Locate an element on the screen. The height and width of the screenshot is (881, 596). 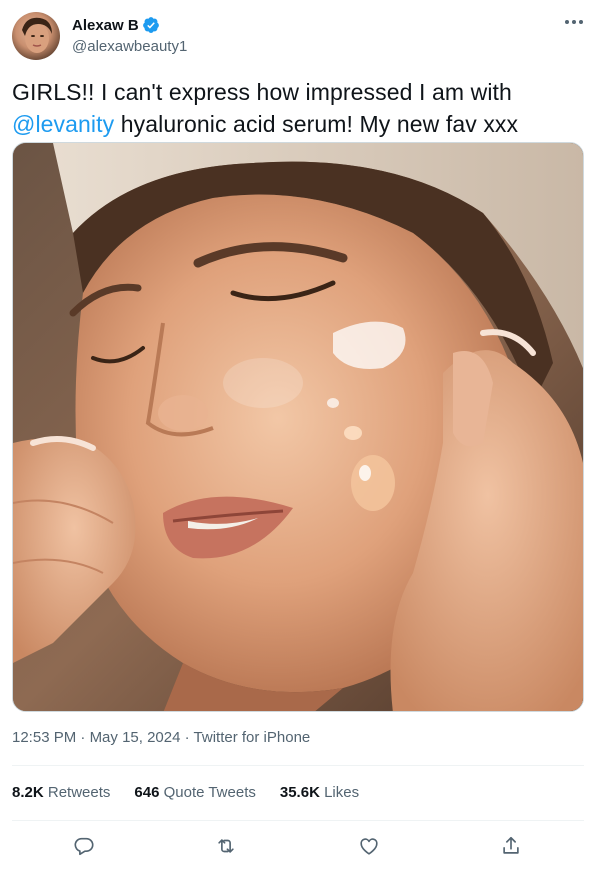
author-handle: @alexawbeauty1 is located at coordinates (129, 46).